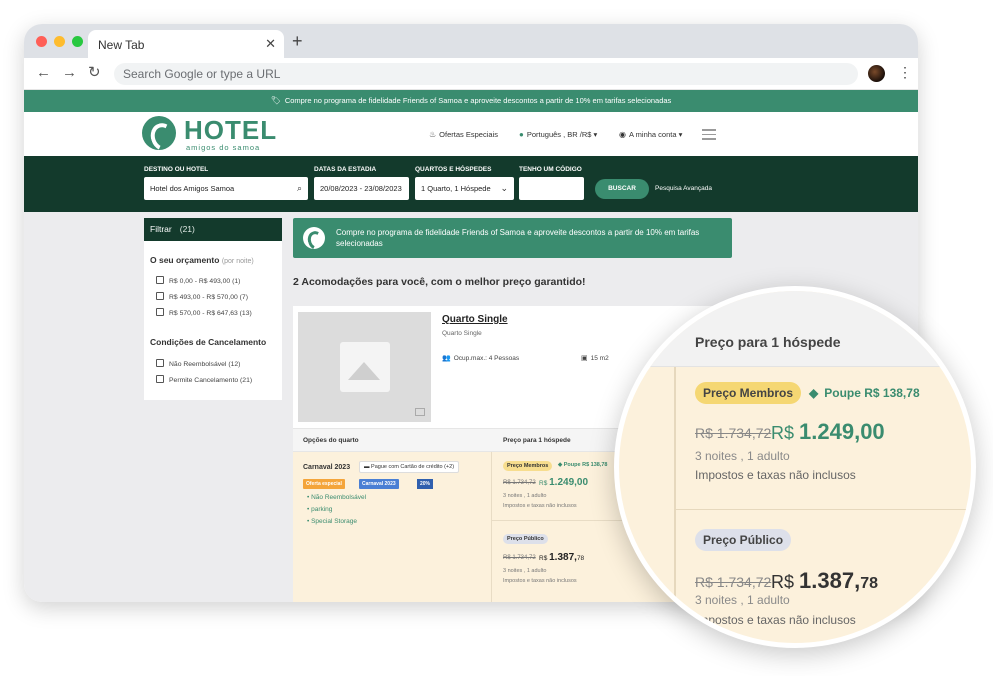  I want to click on tab-title: New Tab, so click(121, 45).